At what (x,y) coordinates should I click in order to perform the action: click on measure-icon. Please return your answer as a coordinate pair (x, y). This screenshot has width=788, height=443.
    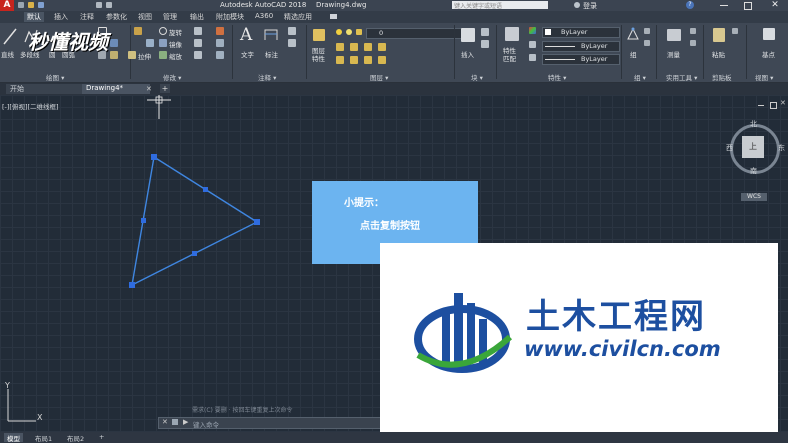
    Looking at the image, I should click on (674, 35).